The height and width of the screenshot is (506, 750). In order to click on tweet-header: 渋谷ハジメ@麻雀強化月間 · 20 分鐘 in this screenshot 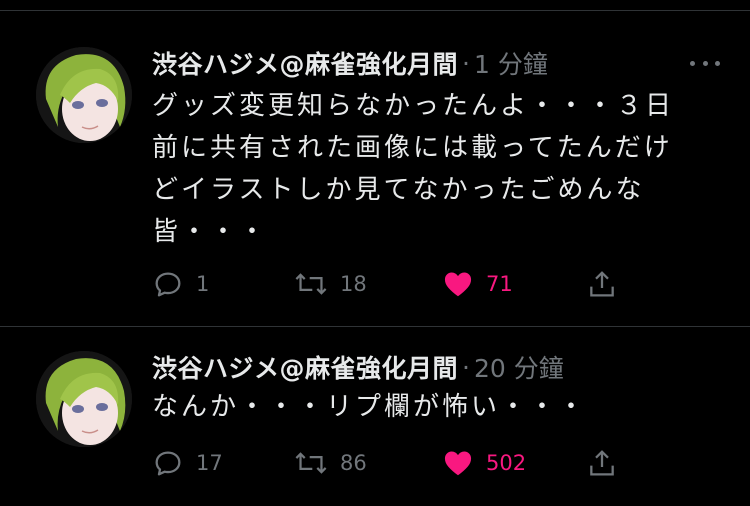, I will do `click(436, 367)`.